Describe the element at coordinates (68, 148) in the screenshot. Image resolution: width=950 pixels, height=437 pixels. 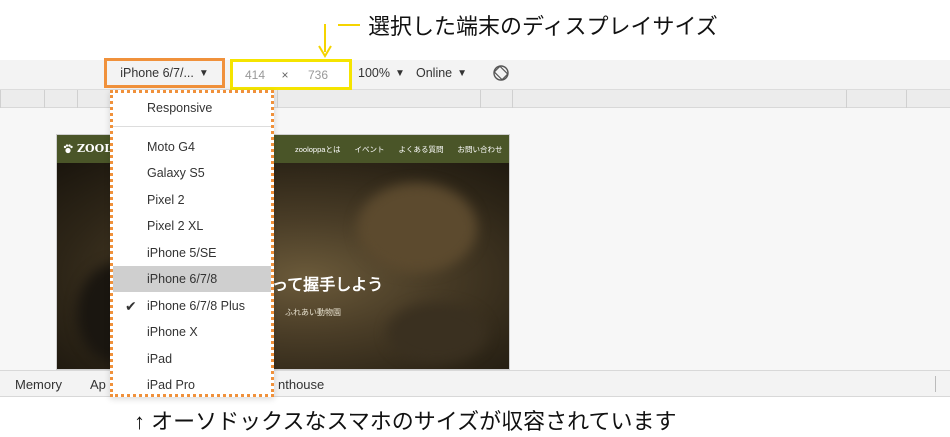
I see `paw-icon` at that location.